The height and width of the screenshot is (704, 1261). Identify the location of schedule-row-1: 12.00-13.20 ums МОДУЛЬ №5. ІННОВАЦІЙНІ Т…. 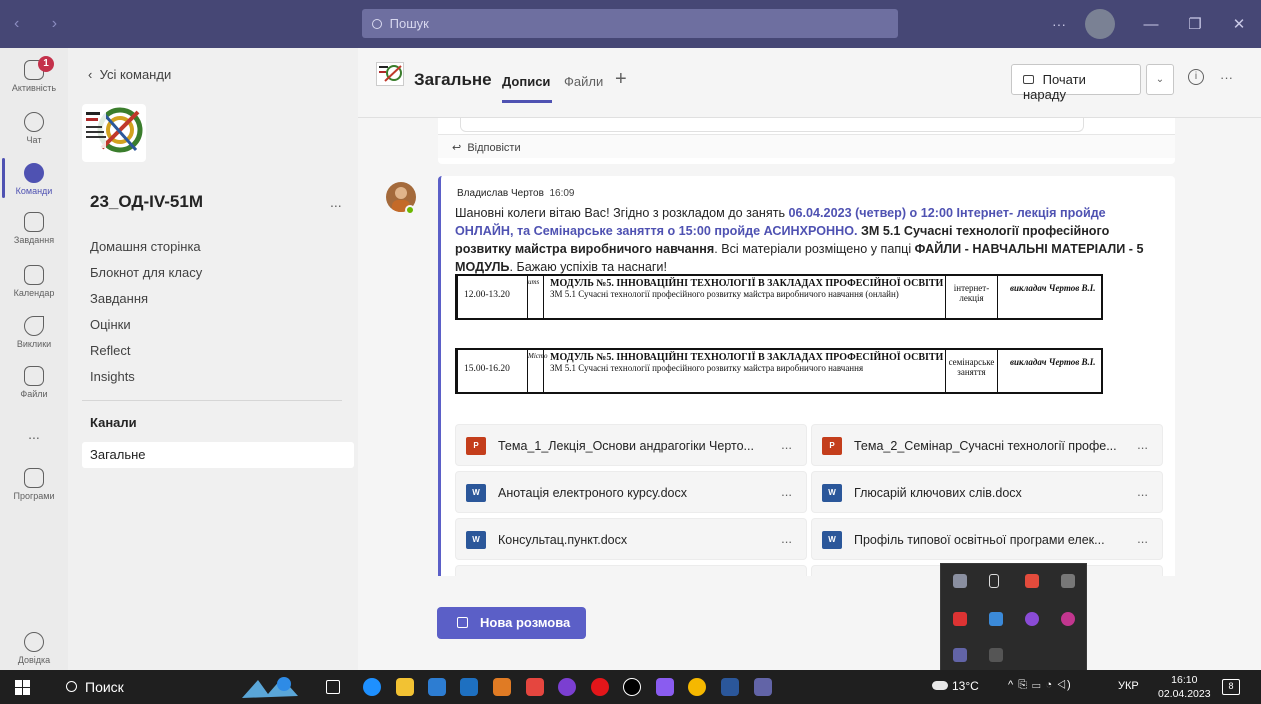
(779, 297).